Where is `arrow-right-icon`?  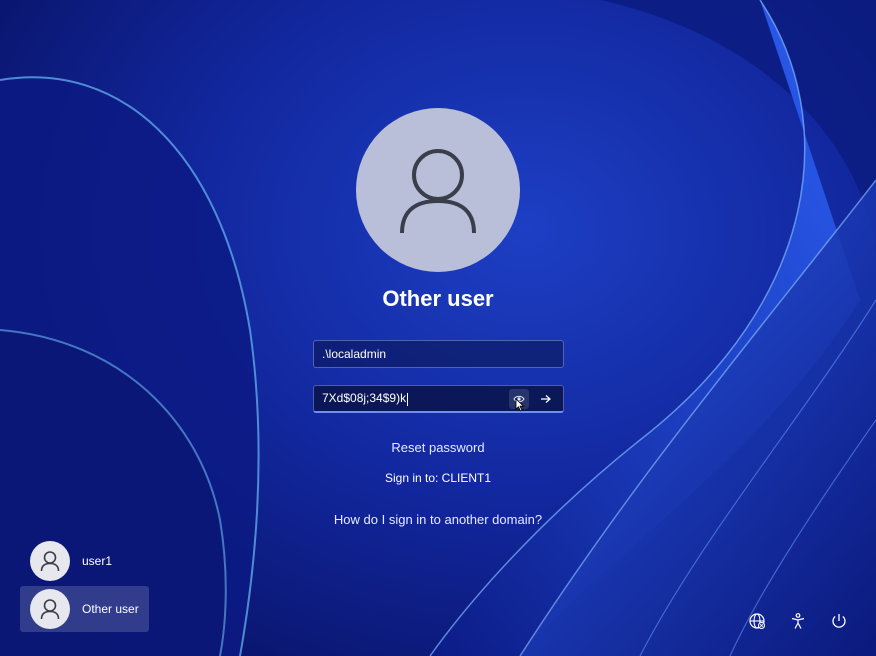 arrow-right-icon is located at coordinates (546, 398).